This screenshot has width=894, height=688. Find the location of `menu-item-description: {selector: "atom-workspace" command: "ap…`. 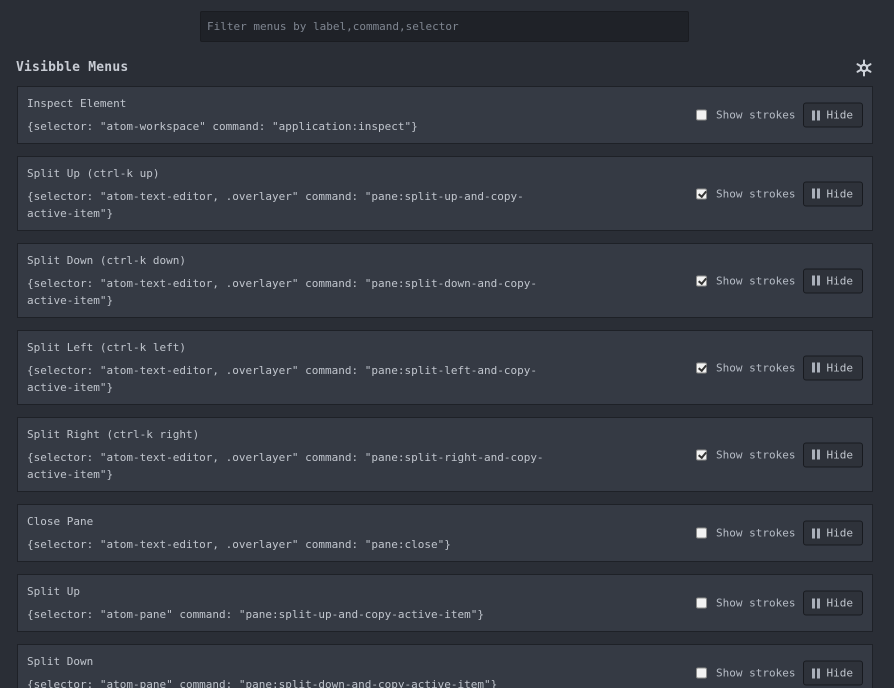

menu-item-description: {selector: "atom-workspace" command: "ap… is located at coordinates (222, 126).